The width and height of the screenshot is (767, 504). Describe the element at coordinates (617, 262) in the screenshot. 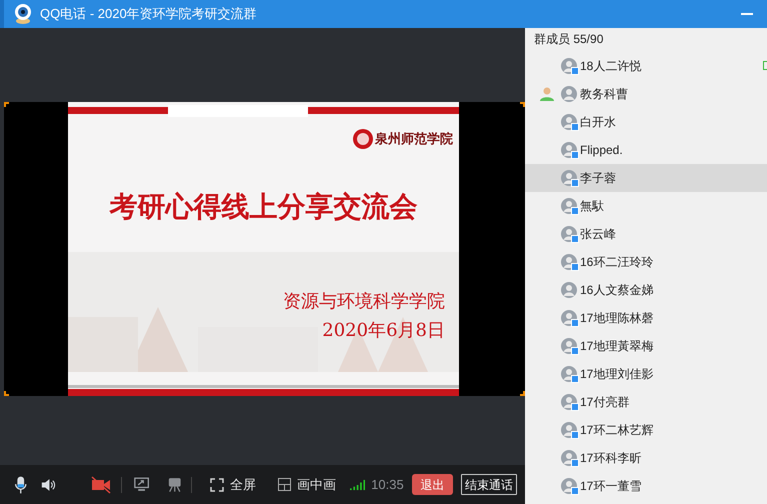

I see `member-name: 16环二汪玲玲` at that location.